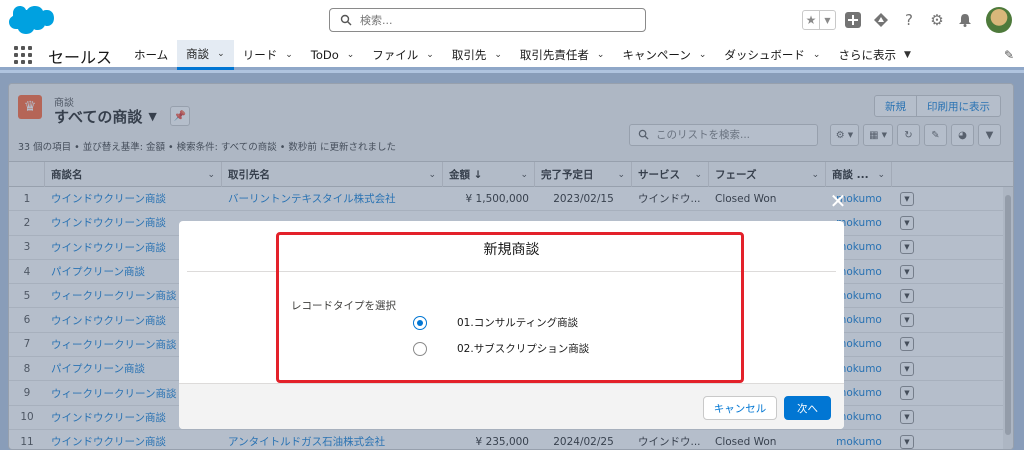 This screenshot has height=450, width=1024. Describe the element at coordinates (511, 406) in the screenshot. I see `modal-footer: キャンセル 次へ` at that location.